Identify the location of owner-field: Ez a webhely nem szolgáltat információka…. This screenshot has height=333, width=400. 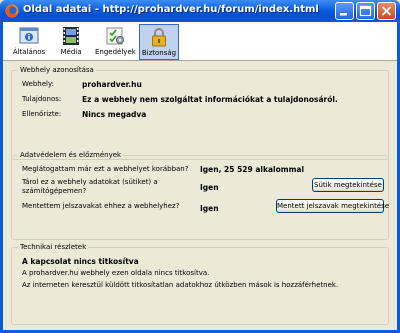
(229, 99).